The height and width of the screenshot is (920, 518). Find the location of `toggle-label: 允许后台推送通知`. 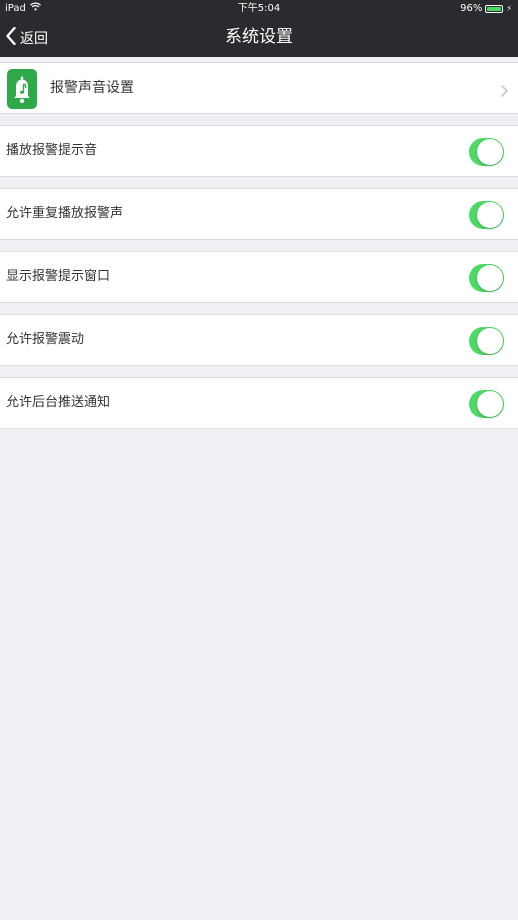

toggle-label: 允许后台推送通知 is located at coordinates (58, 402).